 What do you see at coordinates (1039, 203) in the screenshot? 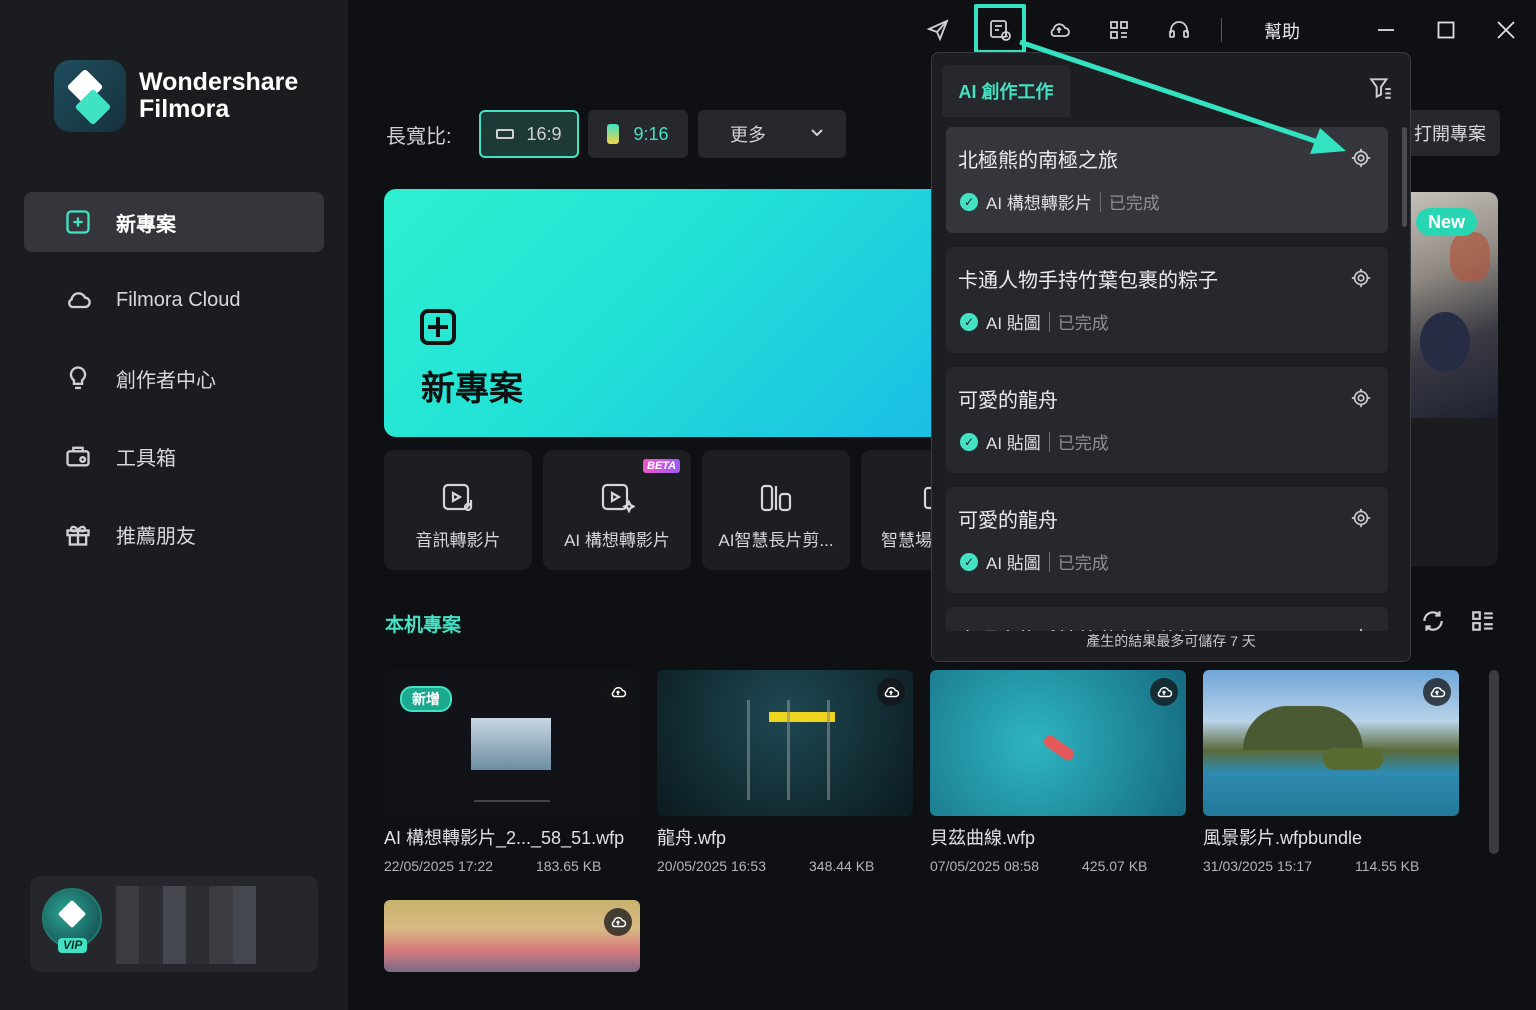
I see `ai-task-type: AI 構想轉影片` at bounding box center [1039, 203].